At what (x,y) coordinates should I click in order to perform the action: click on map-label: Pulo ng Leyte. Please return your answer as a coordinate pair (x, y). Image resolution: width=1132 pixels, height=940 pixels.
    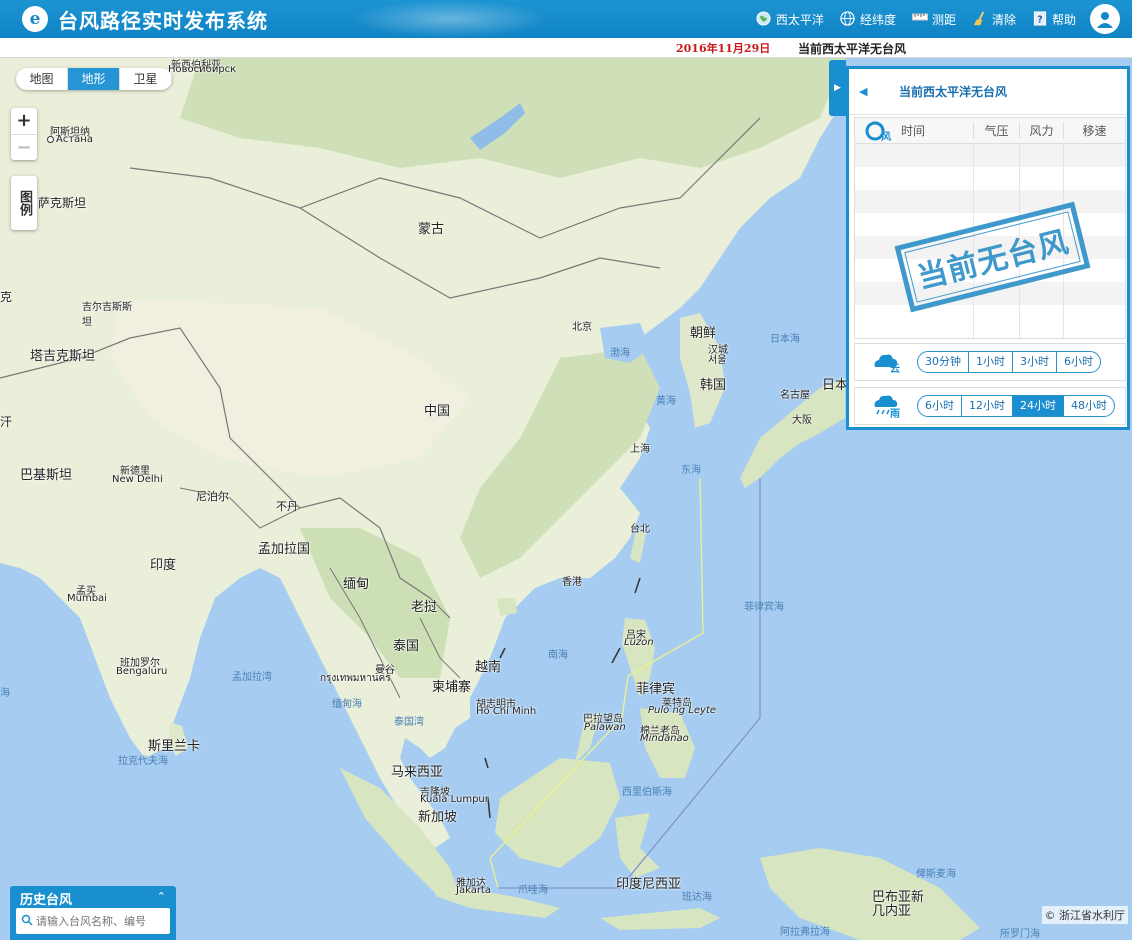
    Looking at the image, I should click on (682, 710).